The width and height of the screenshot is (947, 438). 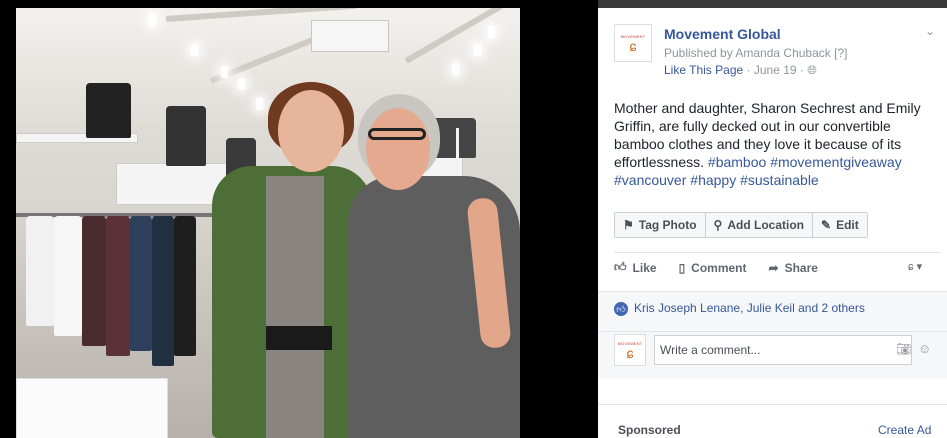 I want to click on add-location-button: ⚲ Add Location, so click(x=759, y=225).